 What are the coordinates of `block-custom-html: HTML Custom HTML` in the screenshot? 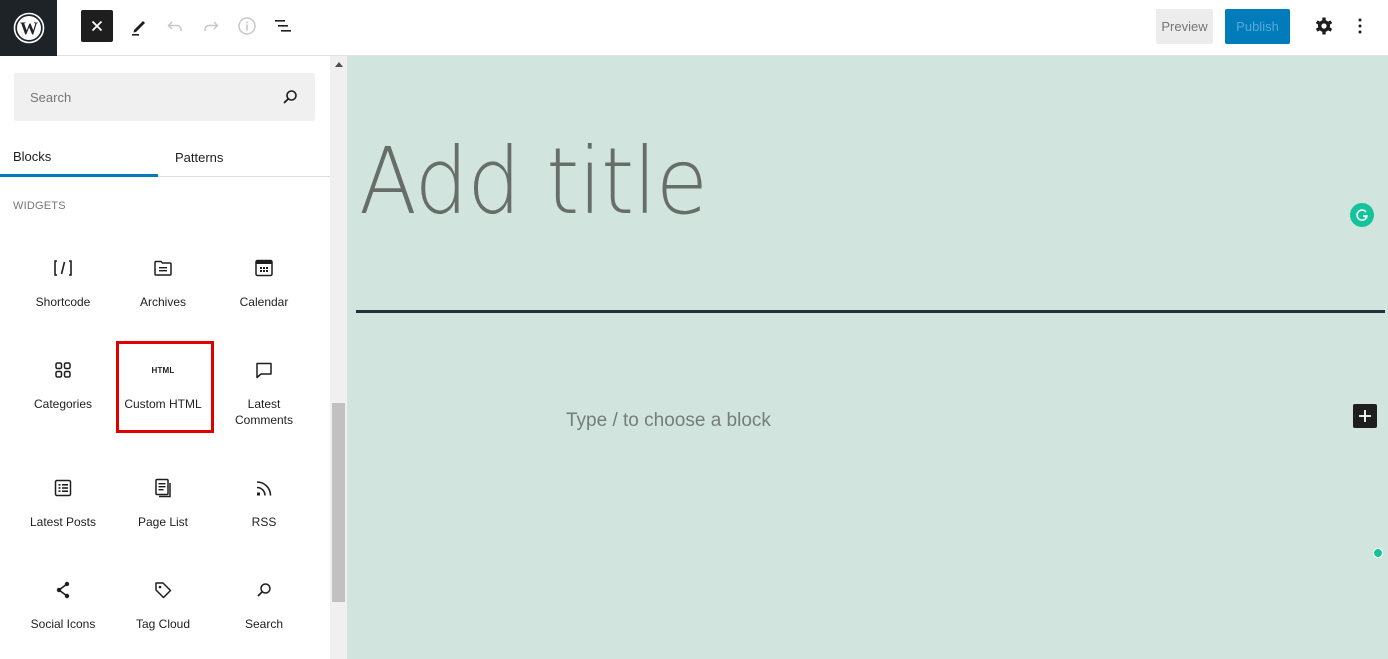 It's located at (163, 378).